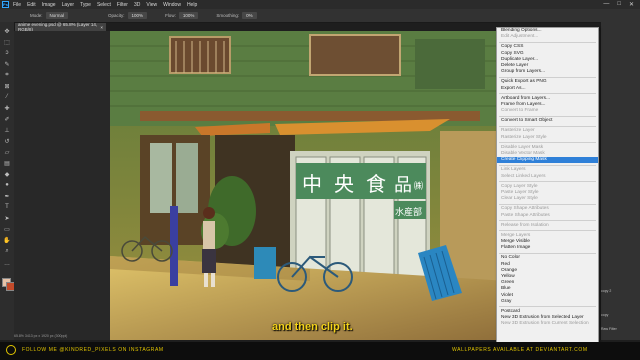 The width and height of the screenshot is (640, 360). What do you see at coordinates (122, 5) in the screenshot?
I see `menu-filter: Filter` at bounding box center [122, 5].